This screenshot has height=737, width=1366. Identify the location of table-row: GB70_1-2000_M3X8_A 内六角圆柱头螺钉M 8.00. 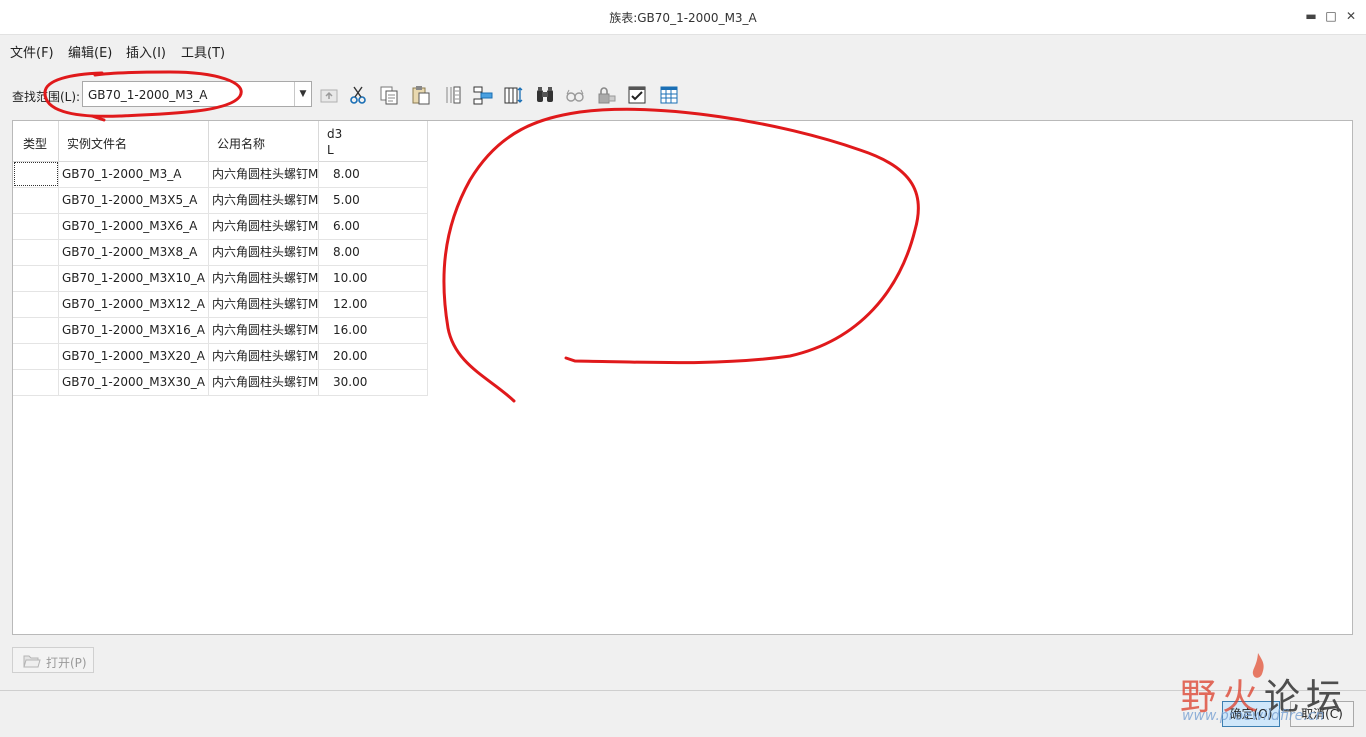
(220, 252).